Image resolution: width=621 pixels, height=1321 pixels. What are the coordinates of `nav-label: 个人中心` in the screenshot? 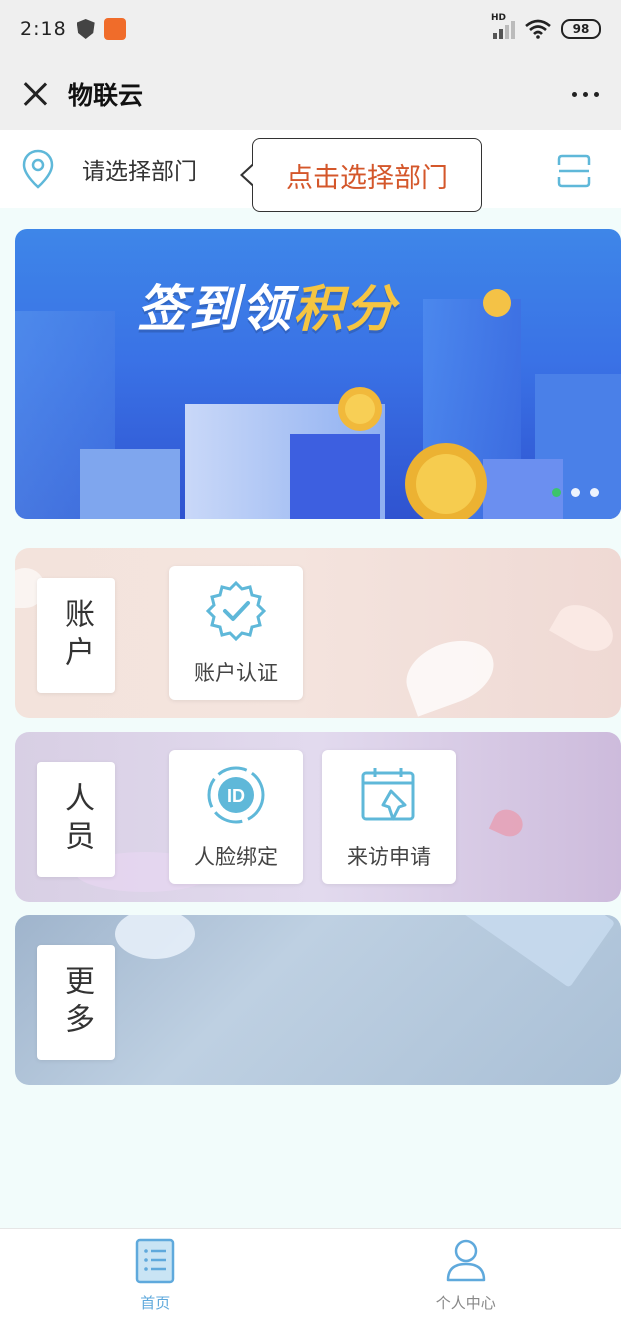 It's located at (465, 1302).